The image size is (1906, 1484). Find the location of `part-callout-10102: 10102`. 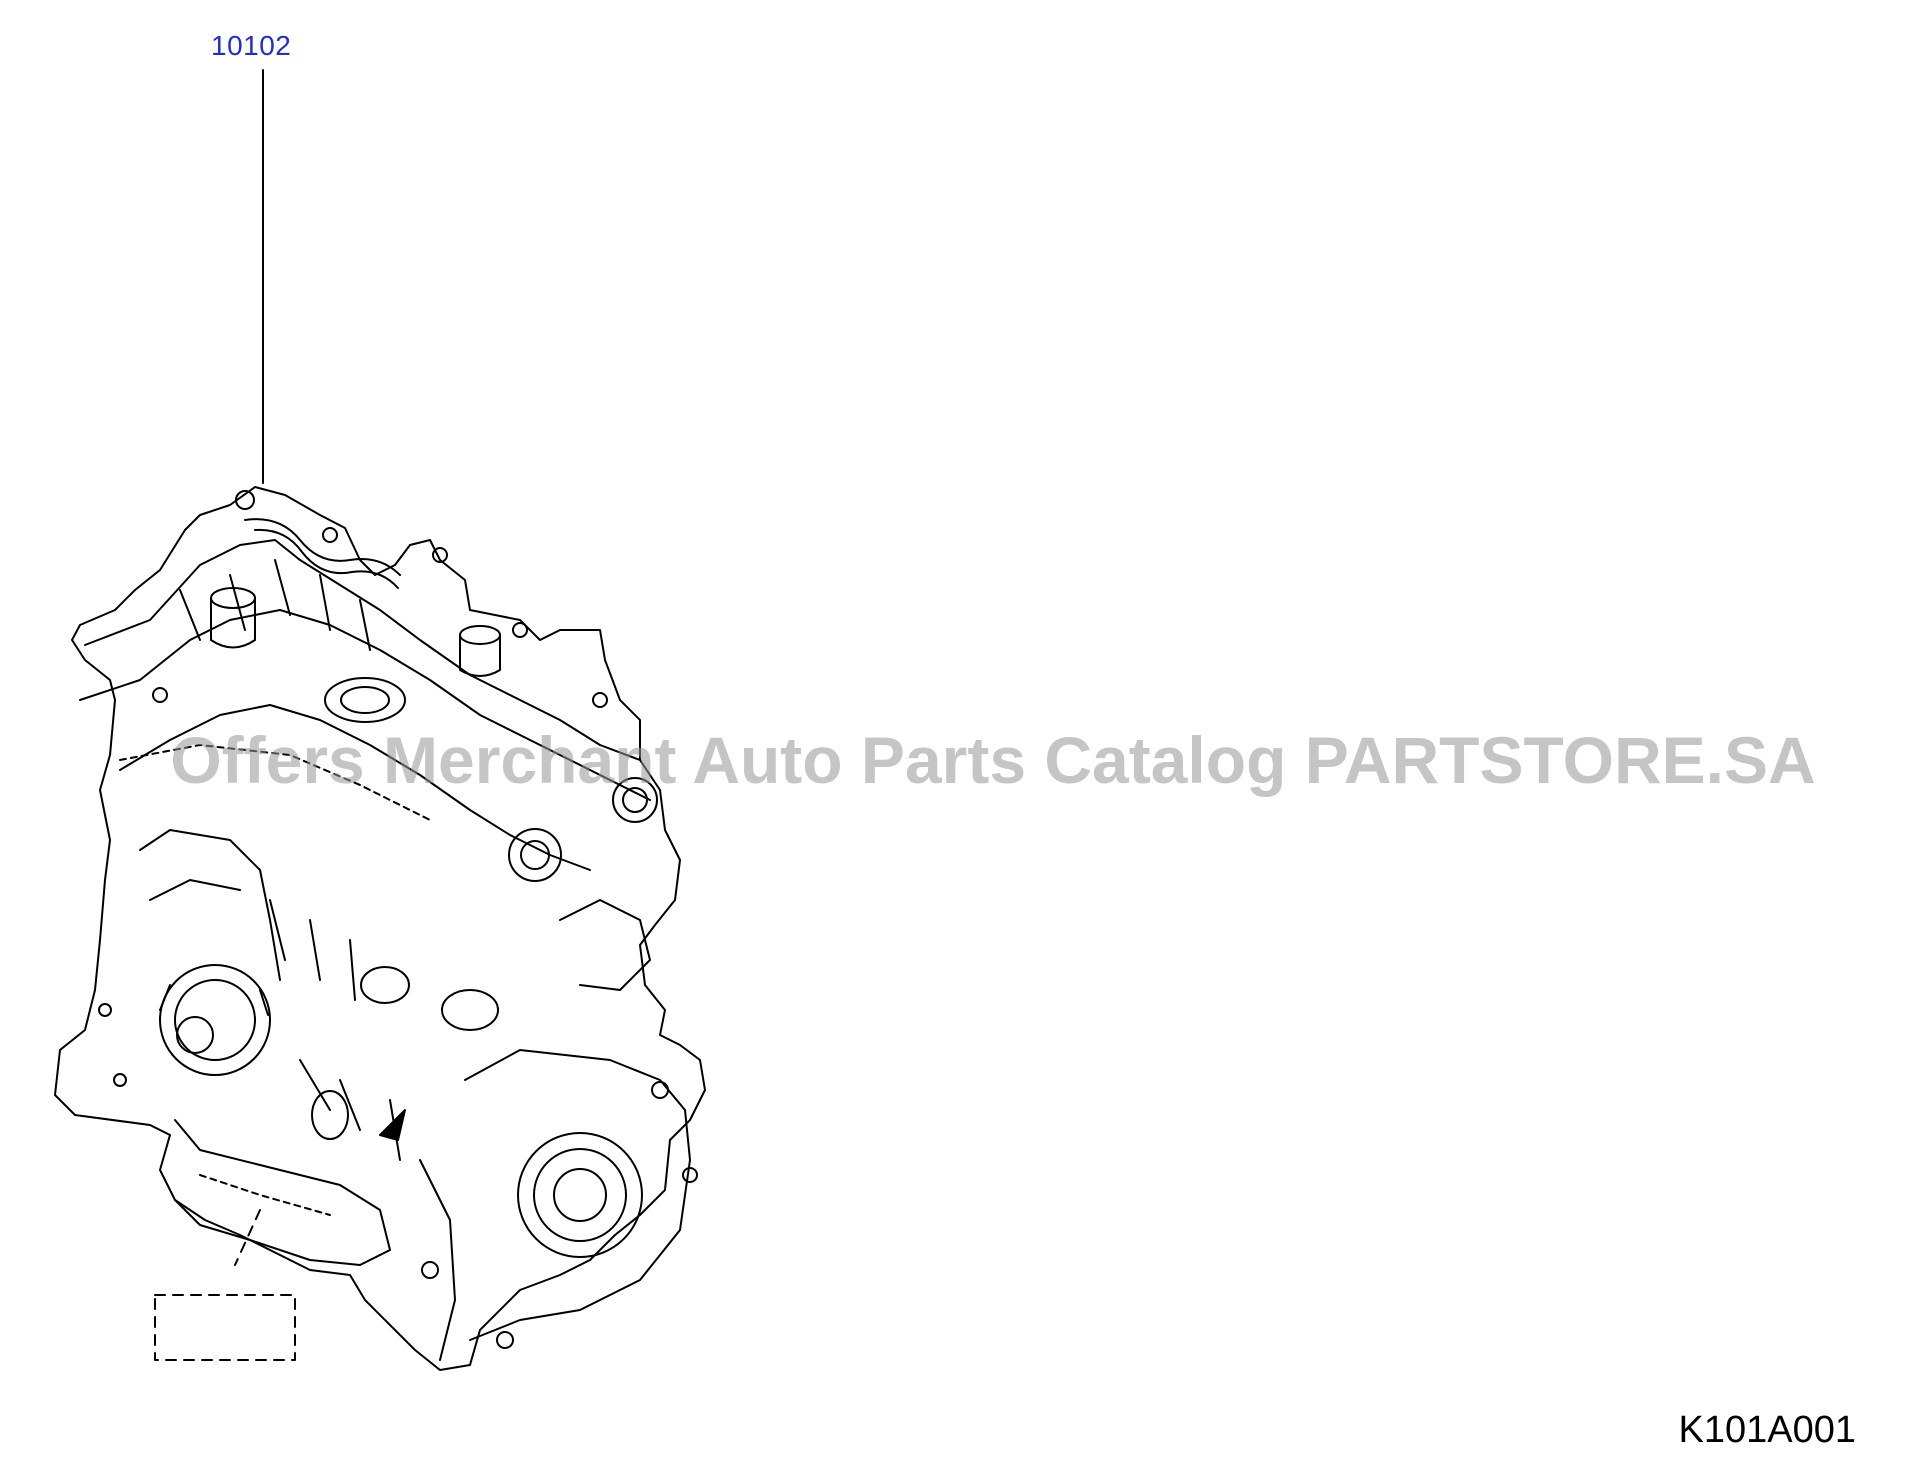

part-callout-10102: 10102 is located at coordinates (251, 46).